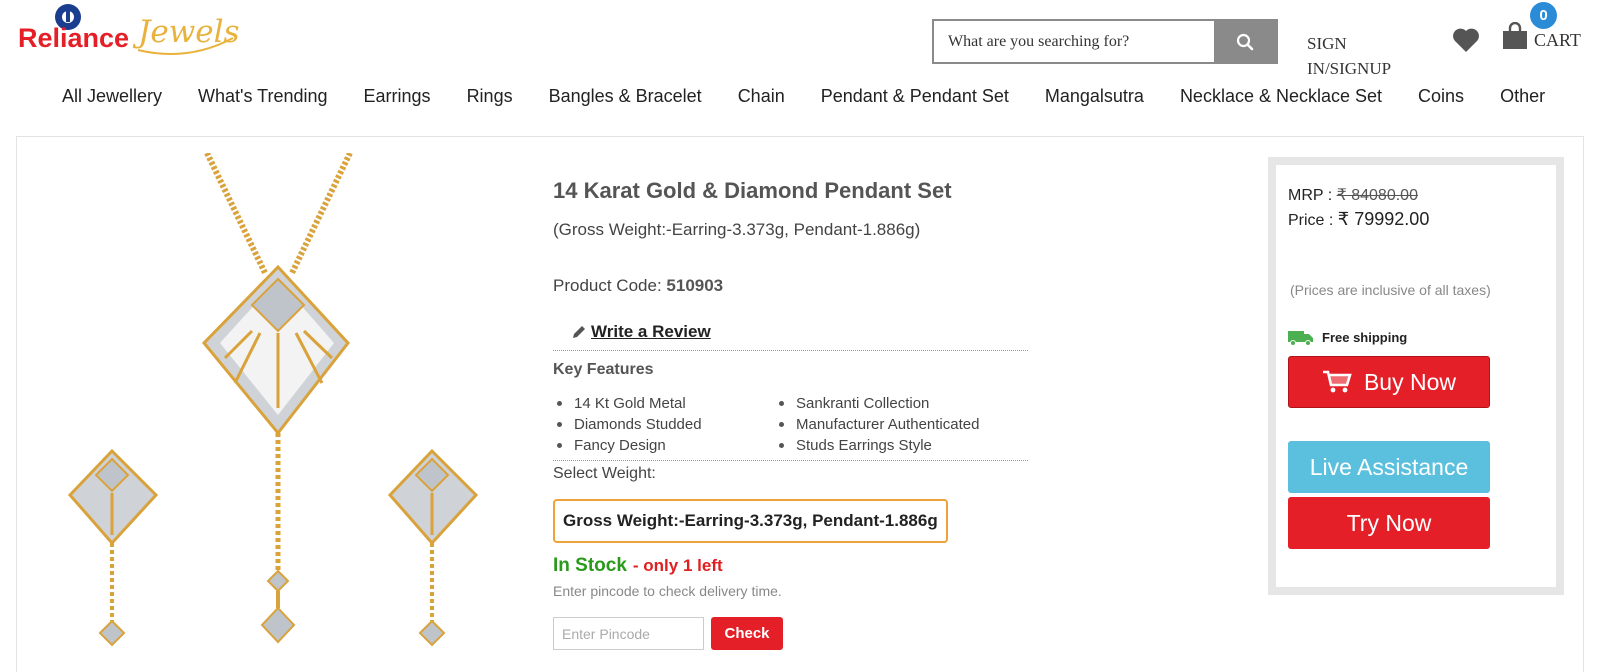  What do you see at coordinates (915, 96) in the screenshot?
I see `nav-pendant-set: Pendant & Pendant Set` at bounding box center [915, 96].